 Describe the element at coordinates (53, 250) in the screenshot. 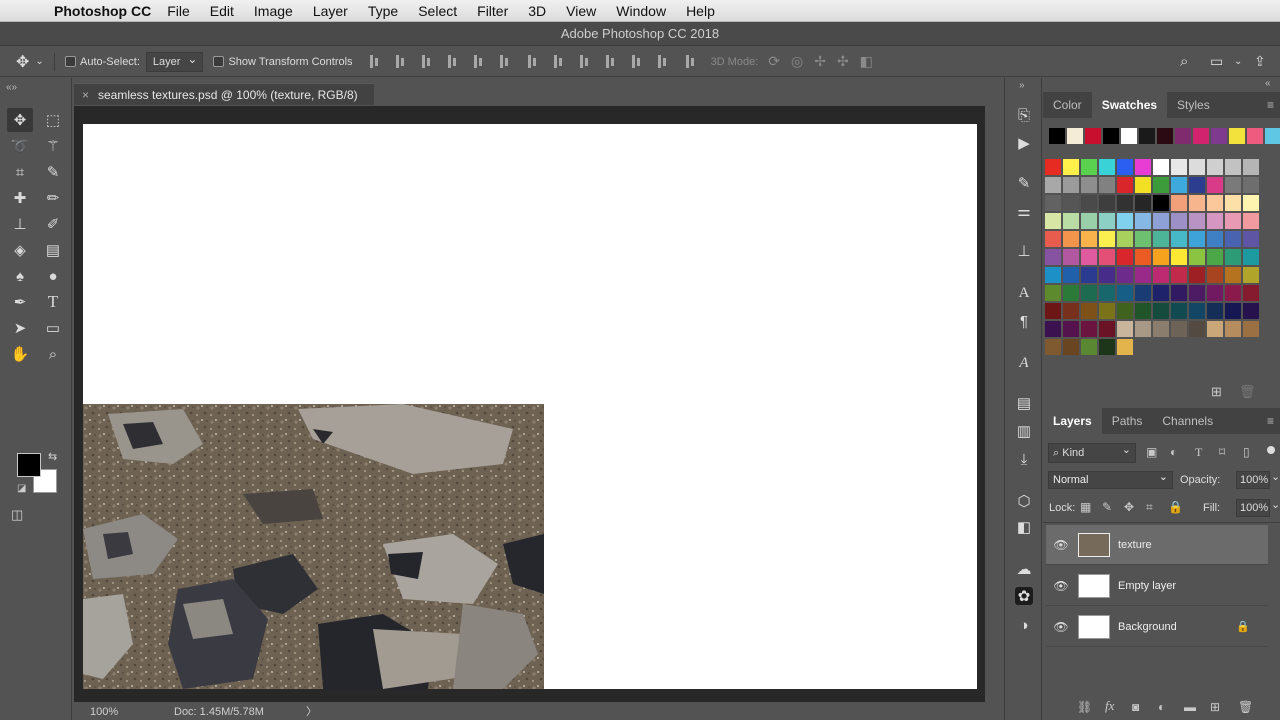

I see `gradient-tool-icon: ▤` at that location.